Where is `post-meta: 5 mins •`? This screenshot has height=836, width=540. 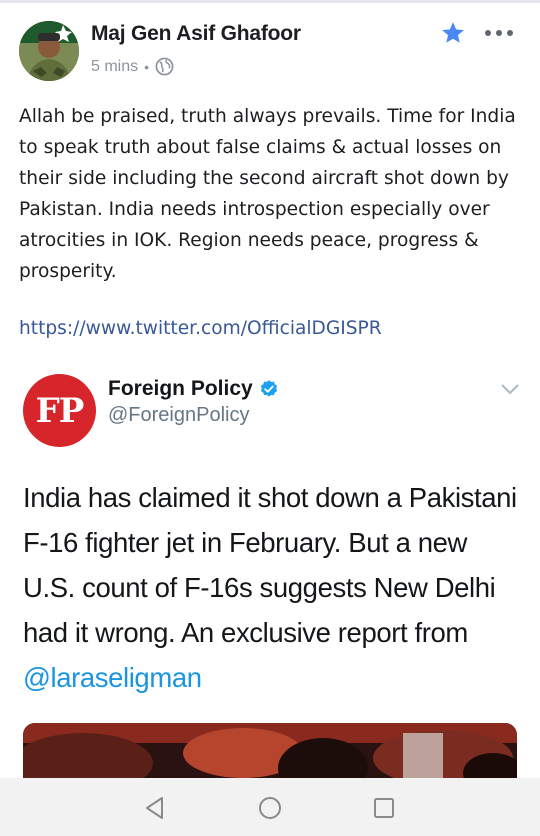 post-meta: 5 mins • is located at coordinates (132, 66).